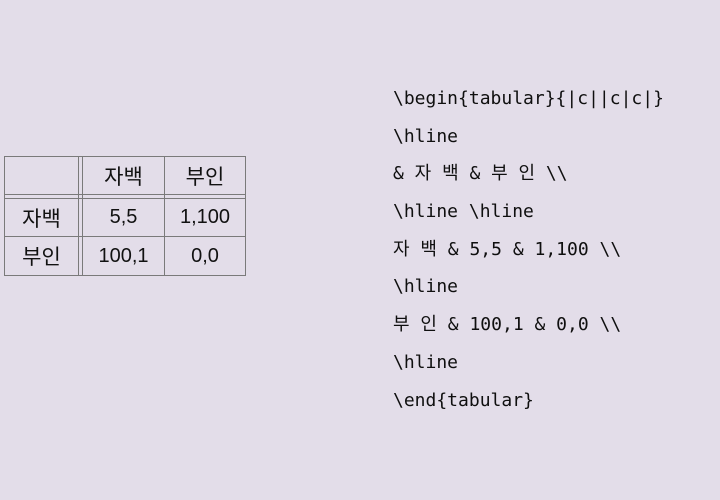 The image size is (720, 500). What do you see at coordinates (41, 175) in the screenshot?
I see `table-header-cell` at bounding box center [41, 175].